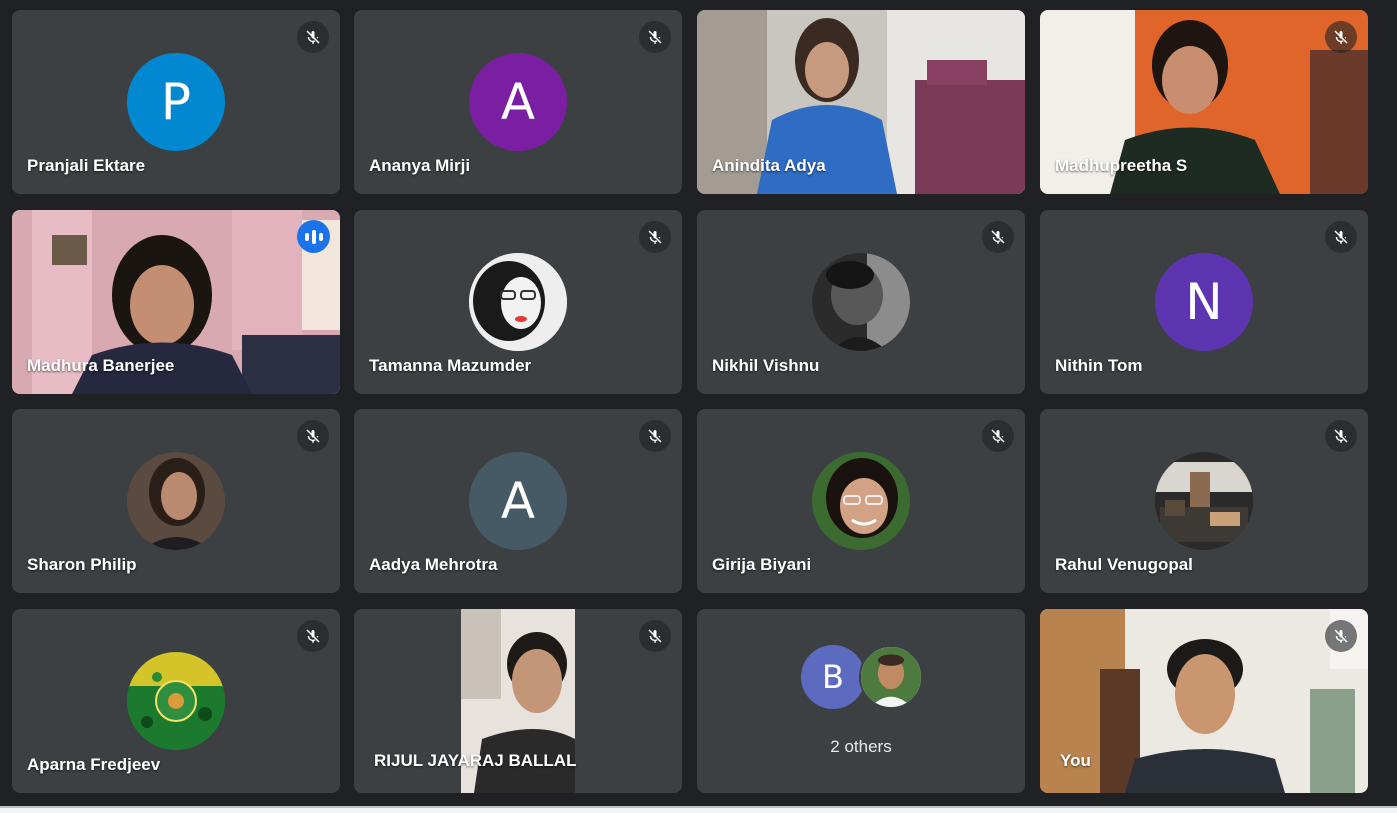 The image size is (1397, 813). I want to click on participant-tile-rijul-jayaraj-ballal: RIJUL JAYARAJ BALLAL, so click(518, 701).